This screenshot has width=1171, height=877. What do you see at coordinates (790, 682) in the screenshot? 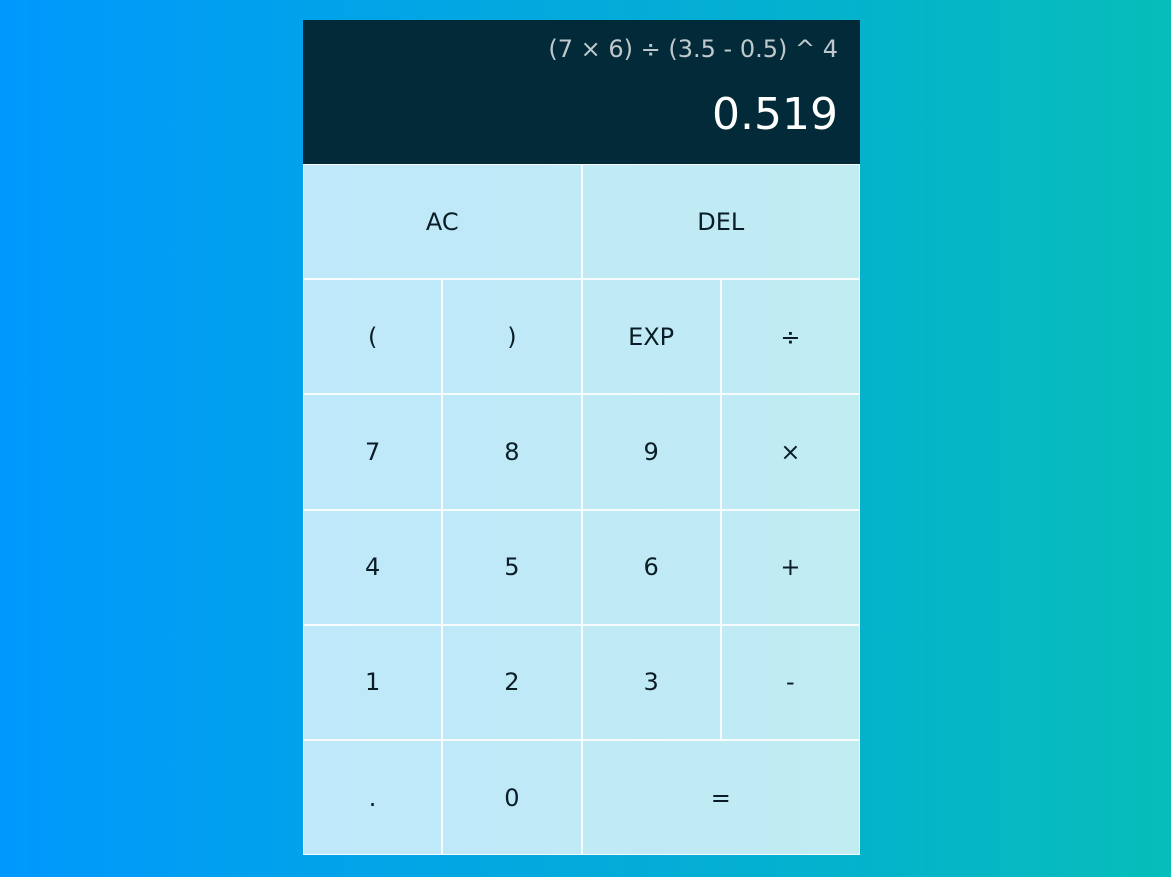
I see `subtract-button: -` at bounding box center [790, 682].